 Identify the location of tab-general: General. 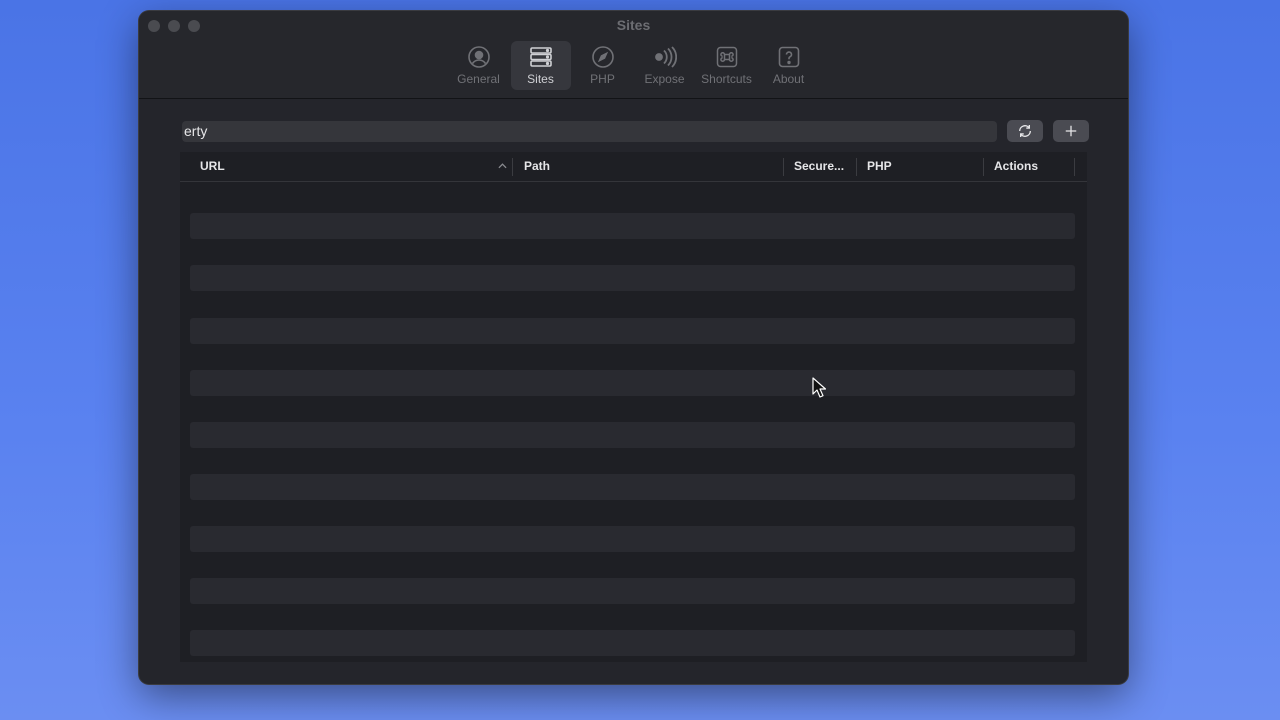
(479, 65).